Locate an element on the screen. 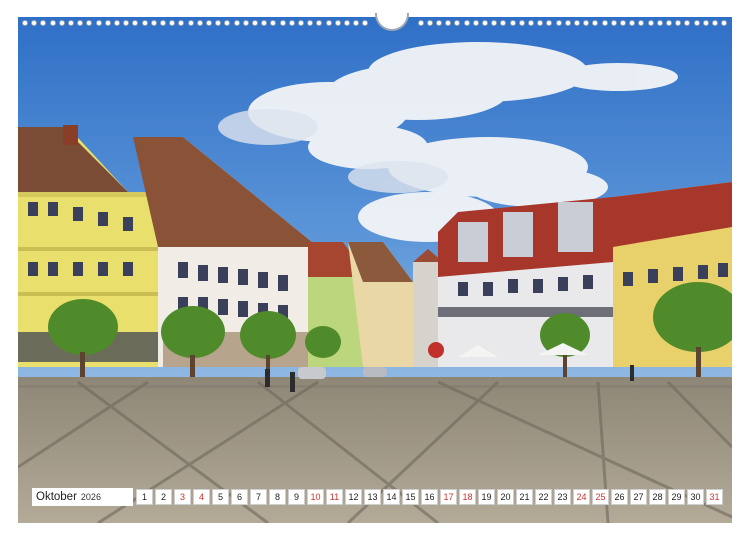 The width and height of the screenshot is (750, 540). day-cell: 1 is located at coordinates (144, 497).